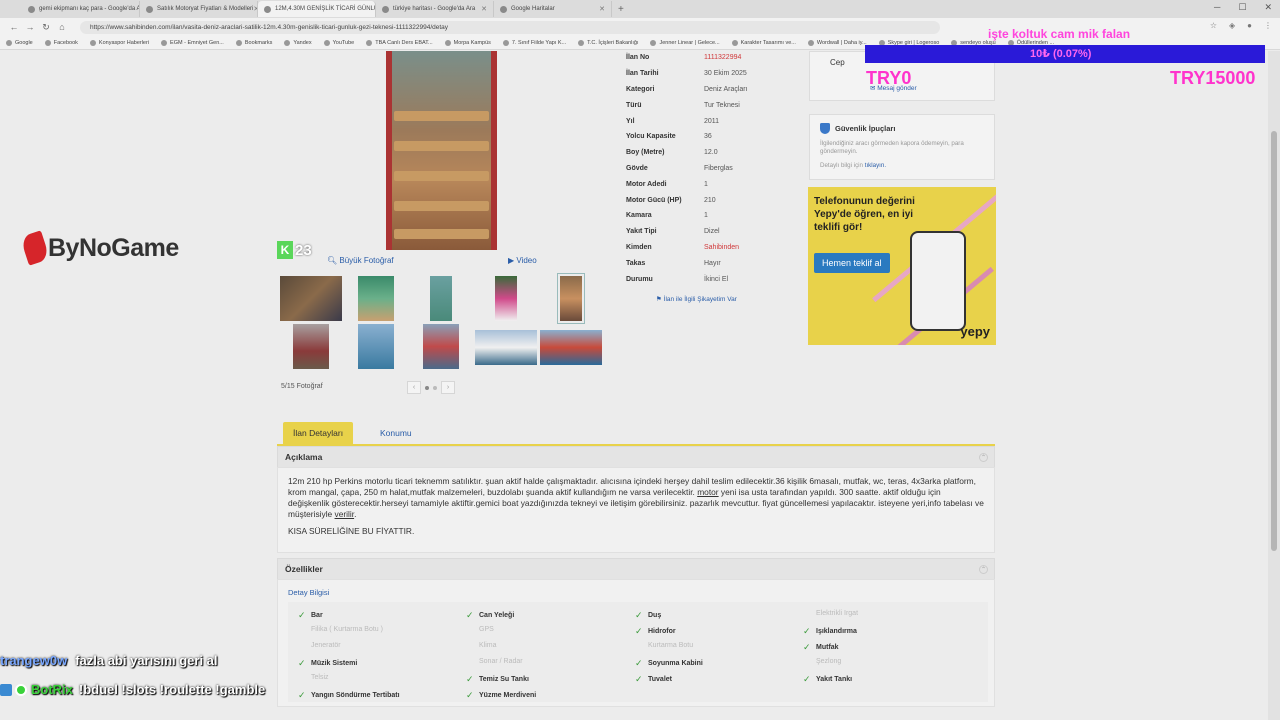  What do you see at coordinates (435, 9) in the screenshot?
I see `browser-tab: türkiye haritası - Google'da Ara ✕` at bounding box center [435, 9].